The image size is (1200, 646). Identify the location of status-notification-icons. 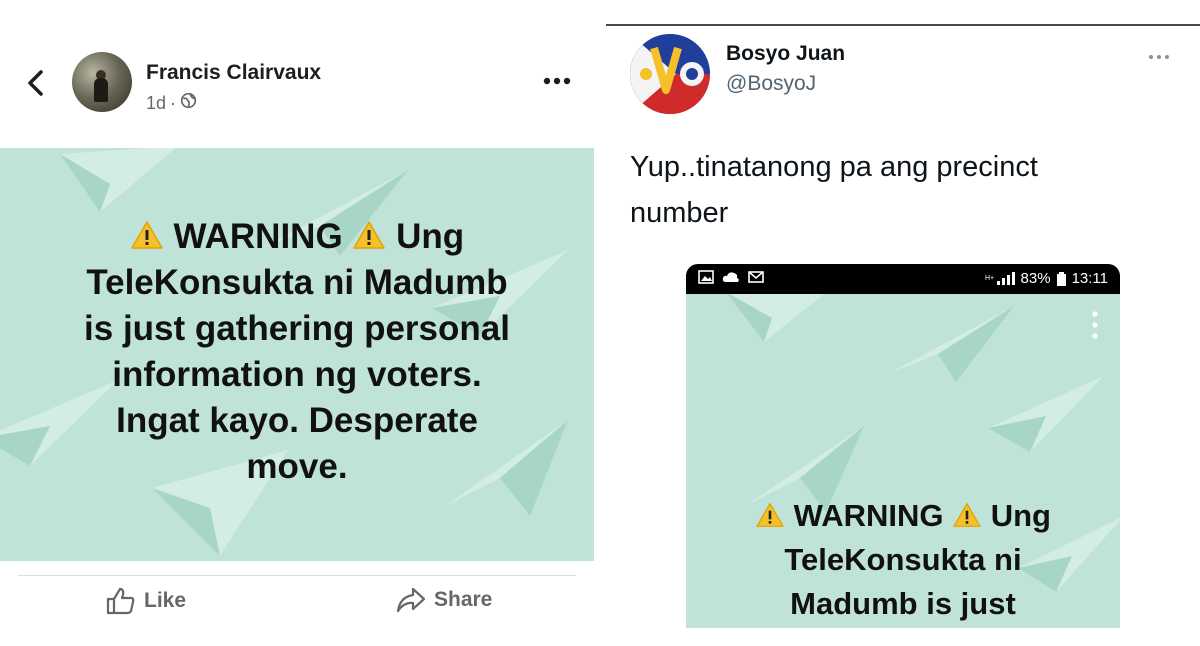
(731, 277).